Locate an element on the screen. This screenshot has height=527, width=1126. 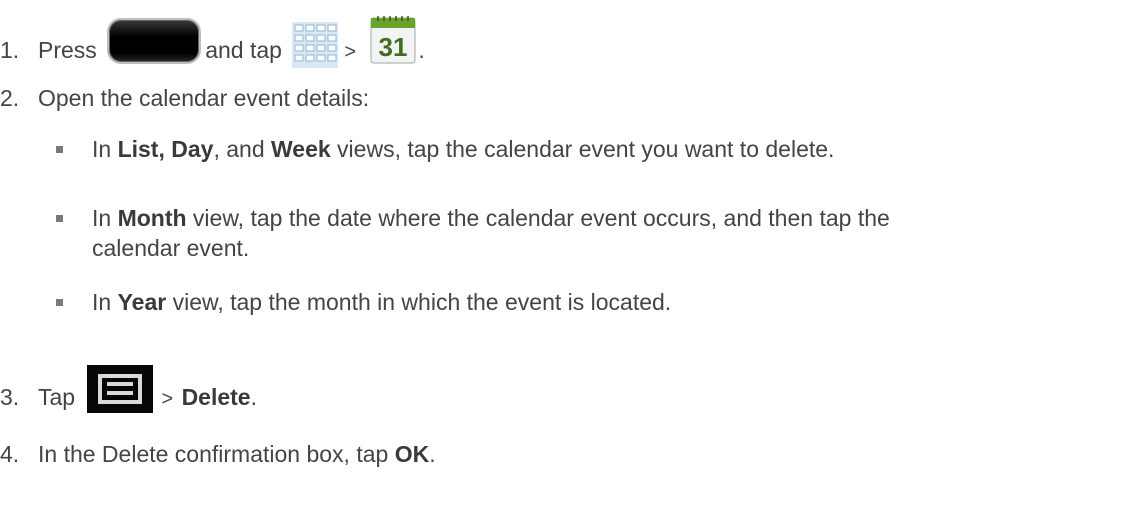
bullet-item-month-line2: calendar event. is located at coordinates (170, 248).